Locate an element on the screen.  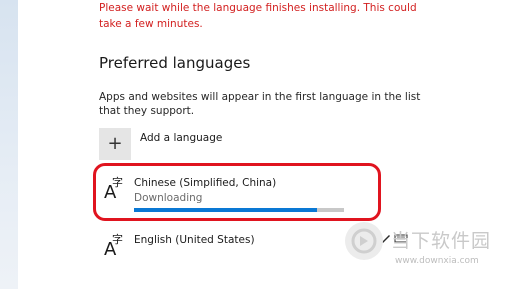
watermark: 当下软件园 www.downxia.com is located at coordinates (435, 252).